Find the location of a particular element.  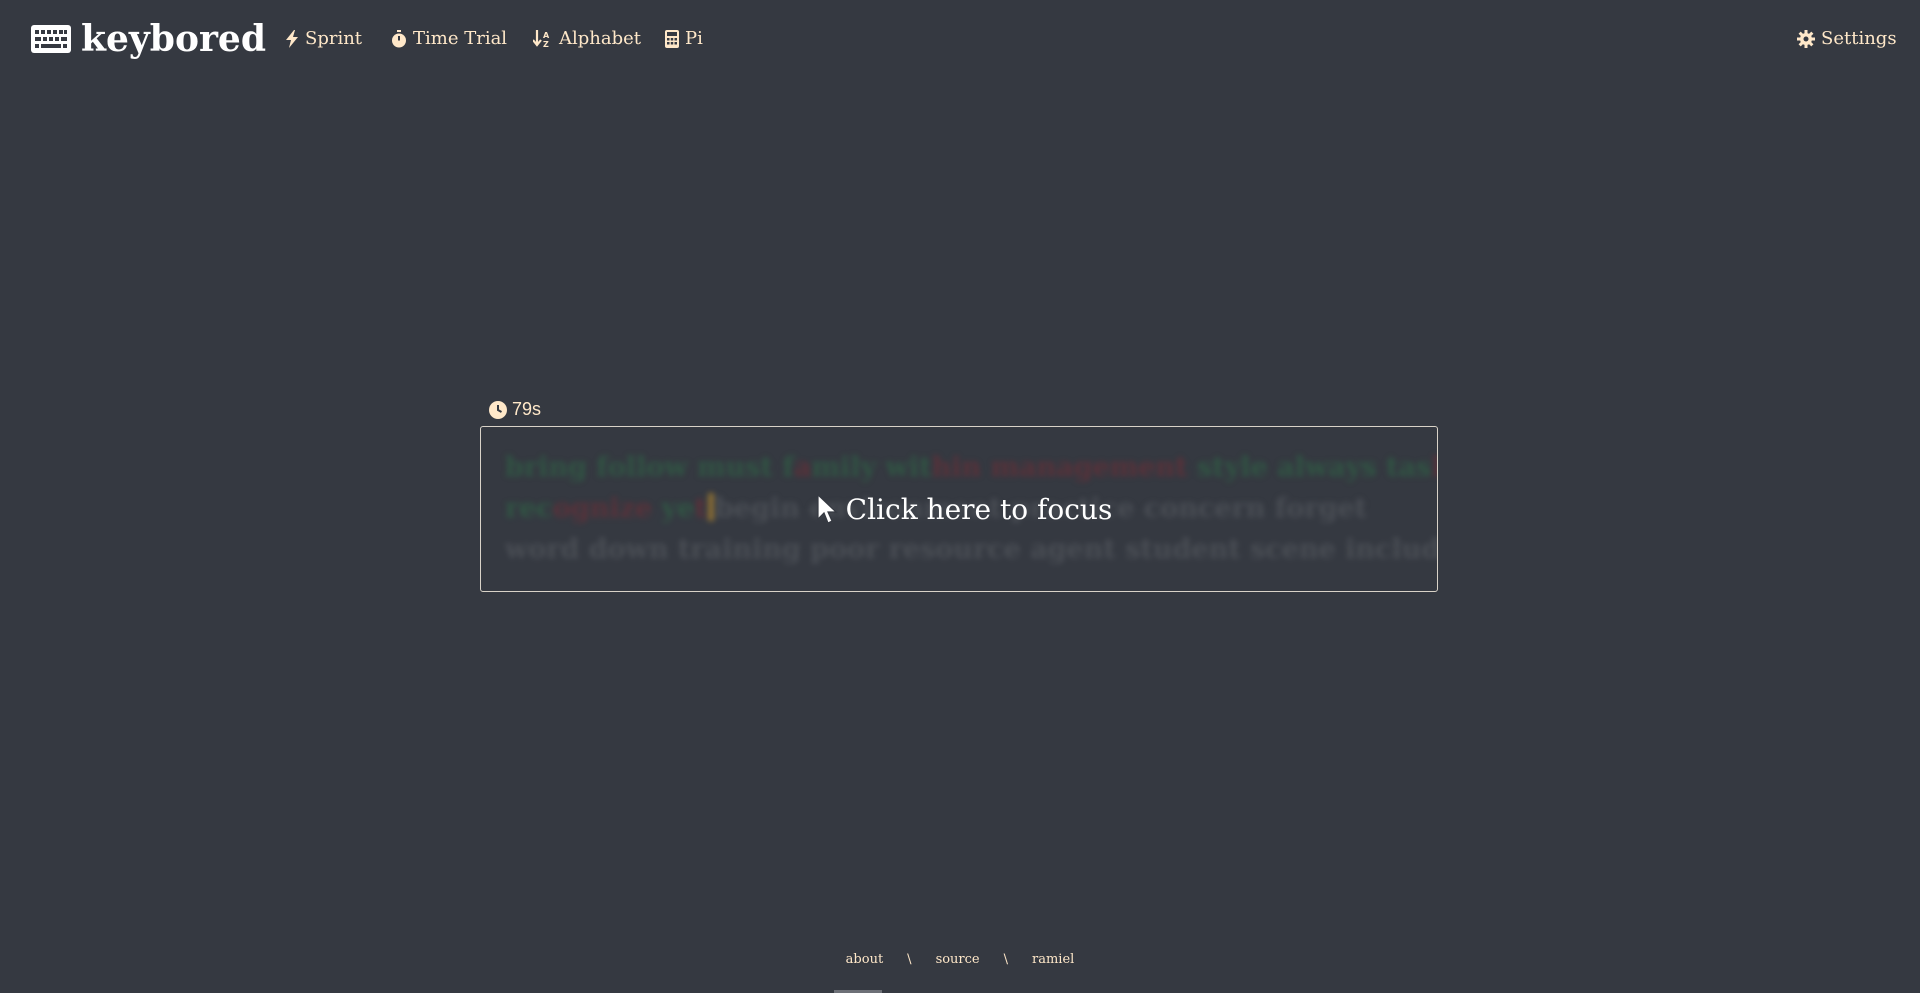

footer: about \ source \ ramiel is located at coordinates (960, 959).